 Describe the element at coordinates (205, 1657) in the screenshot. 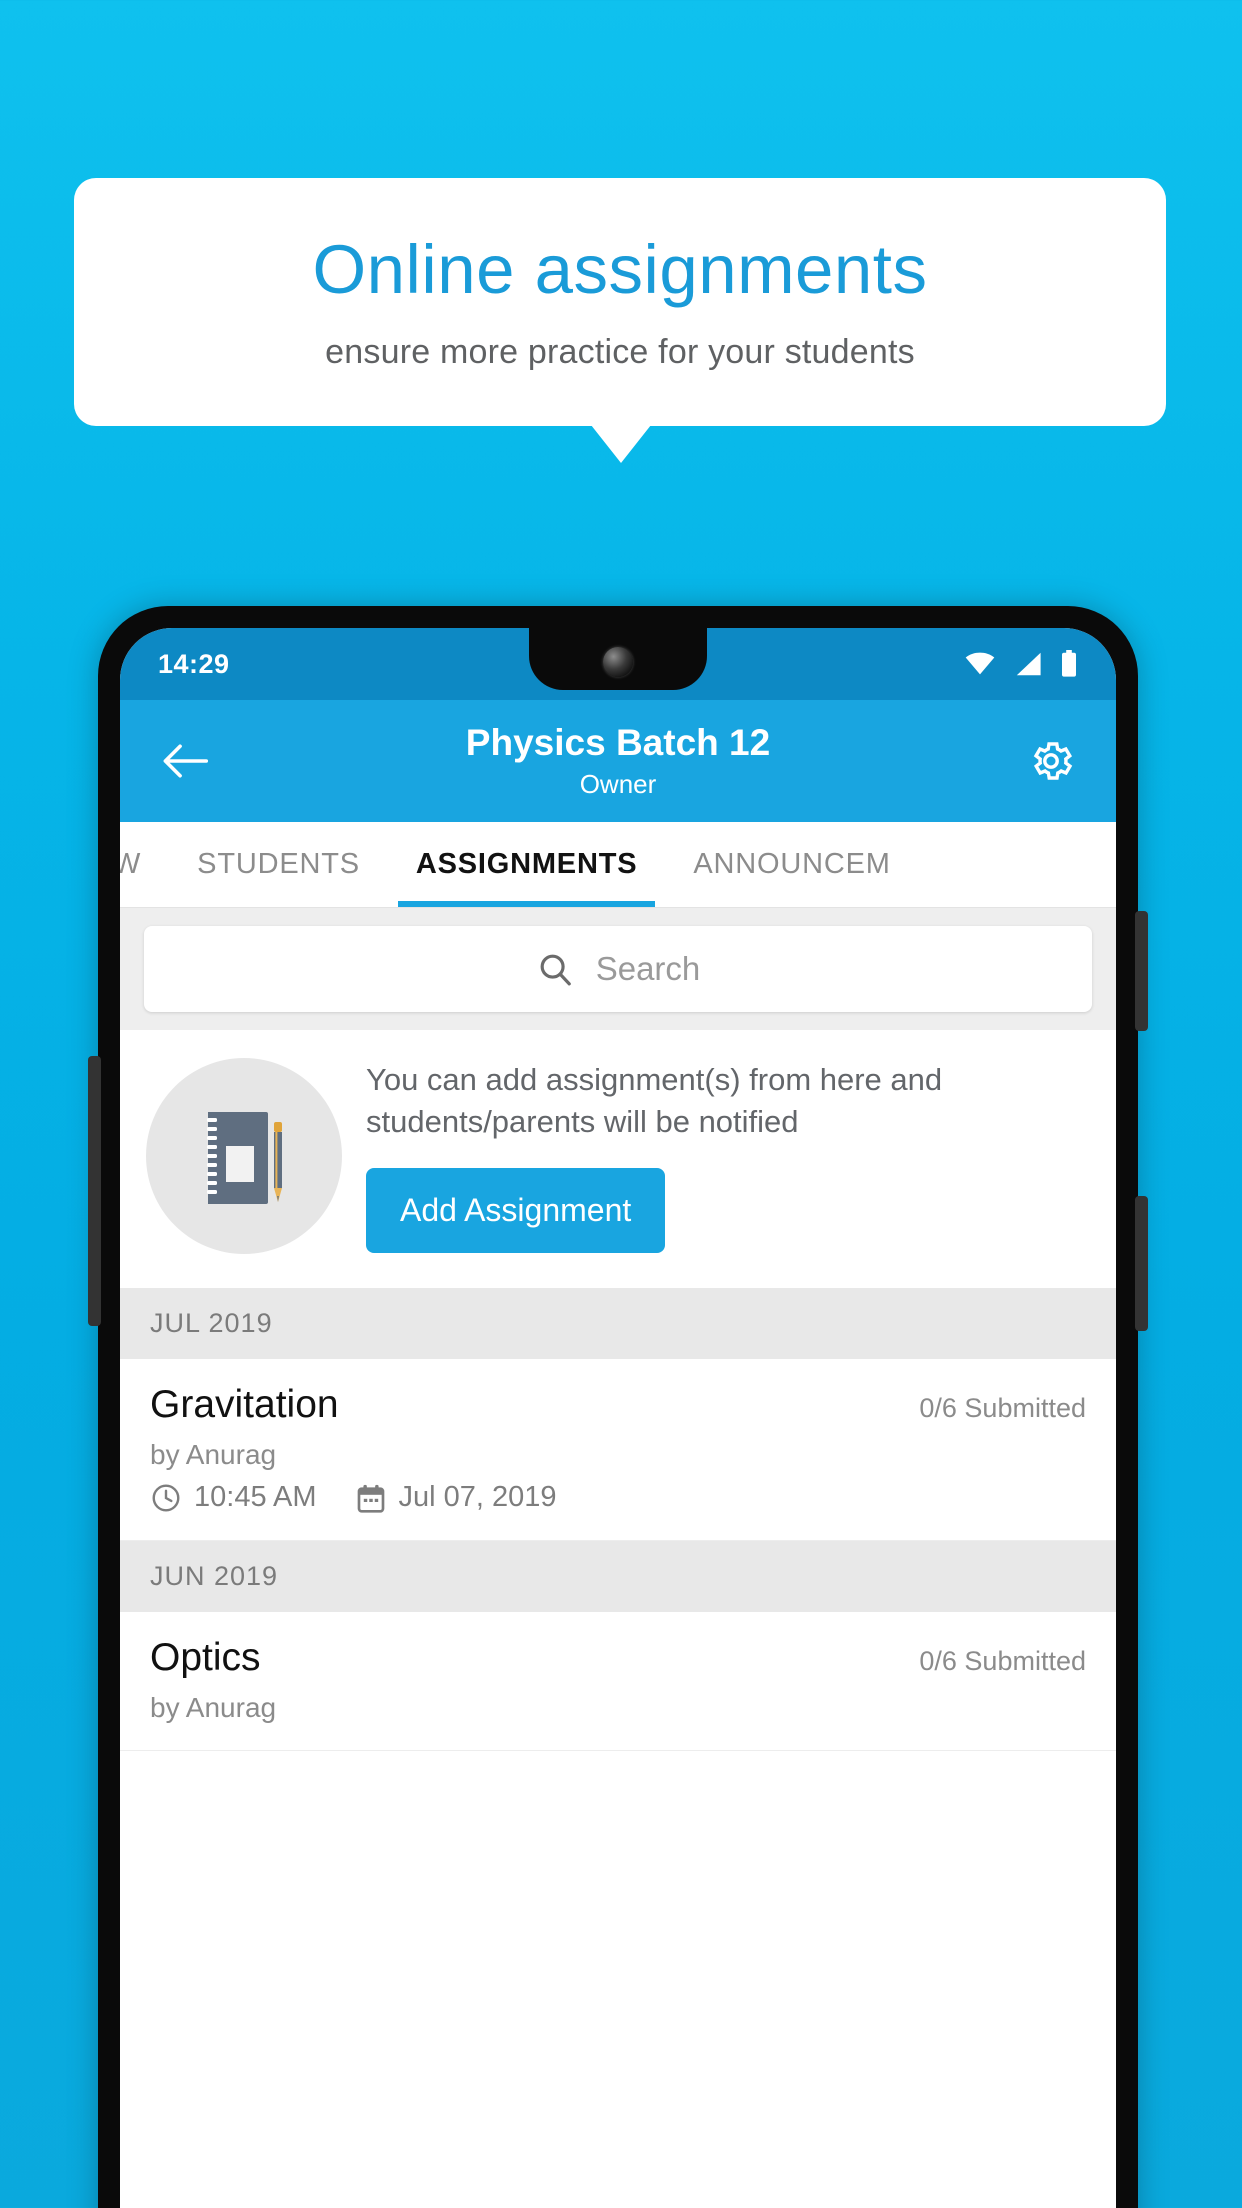

I see `assignment-title: Optics` at that location.